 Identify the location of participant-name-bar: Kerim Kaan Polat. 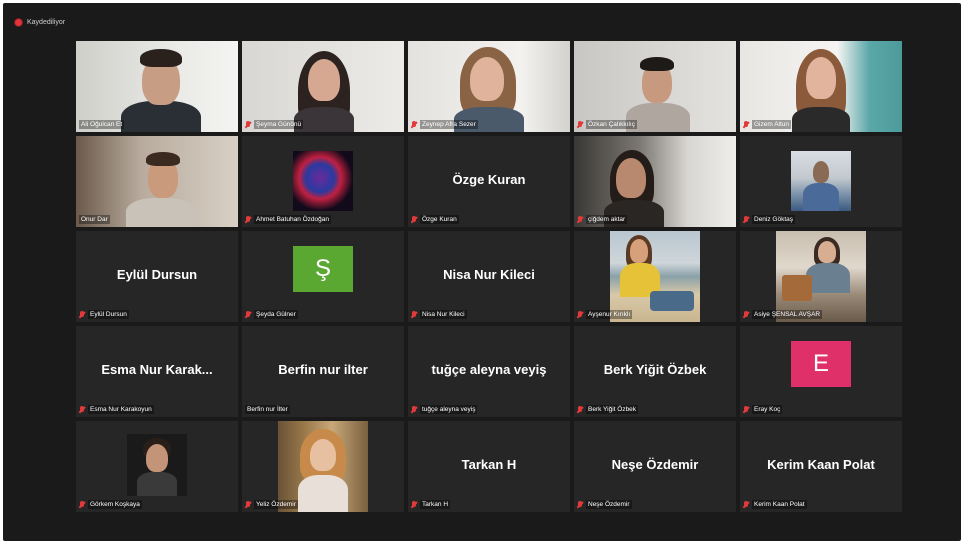
(775, 504).